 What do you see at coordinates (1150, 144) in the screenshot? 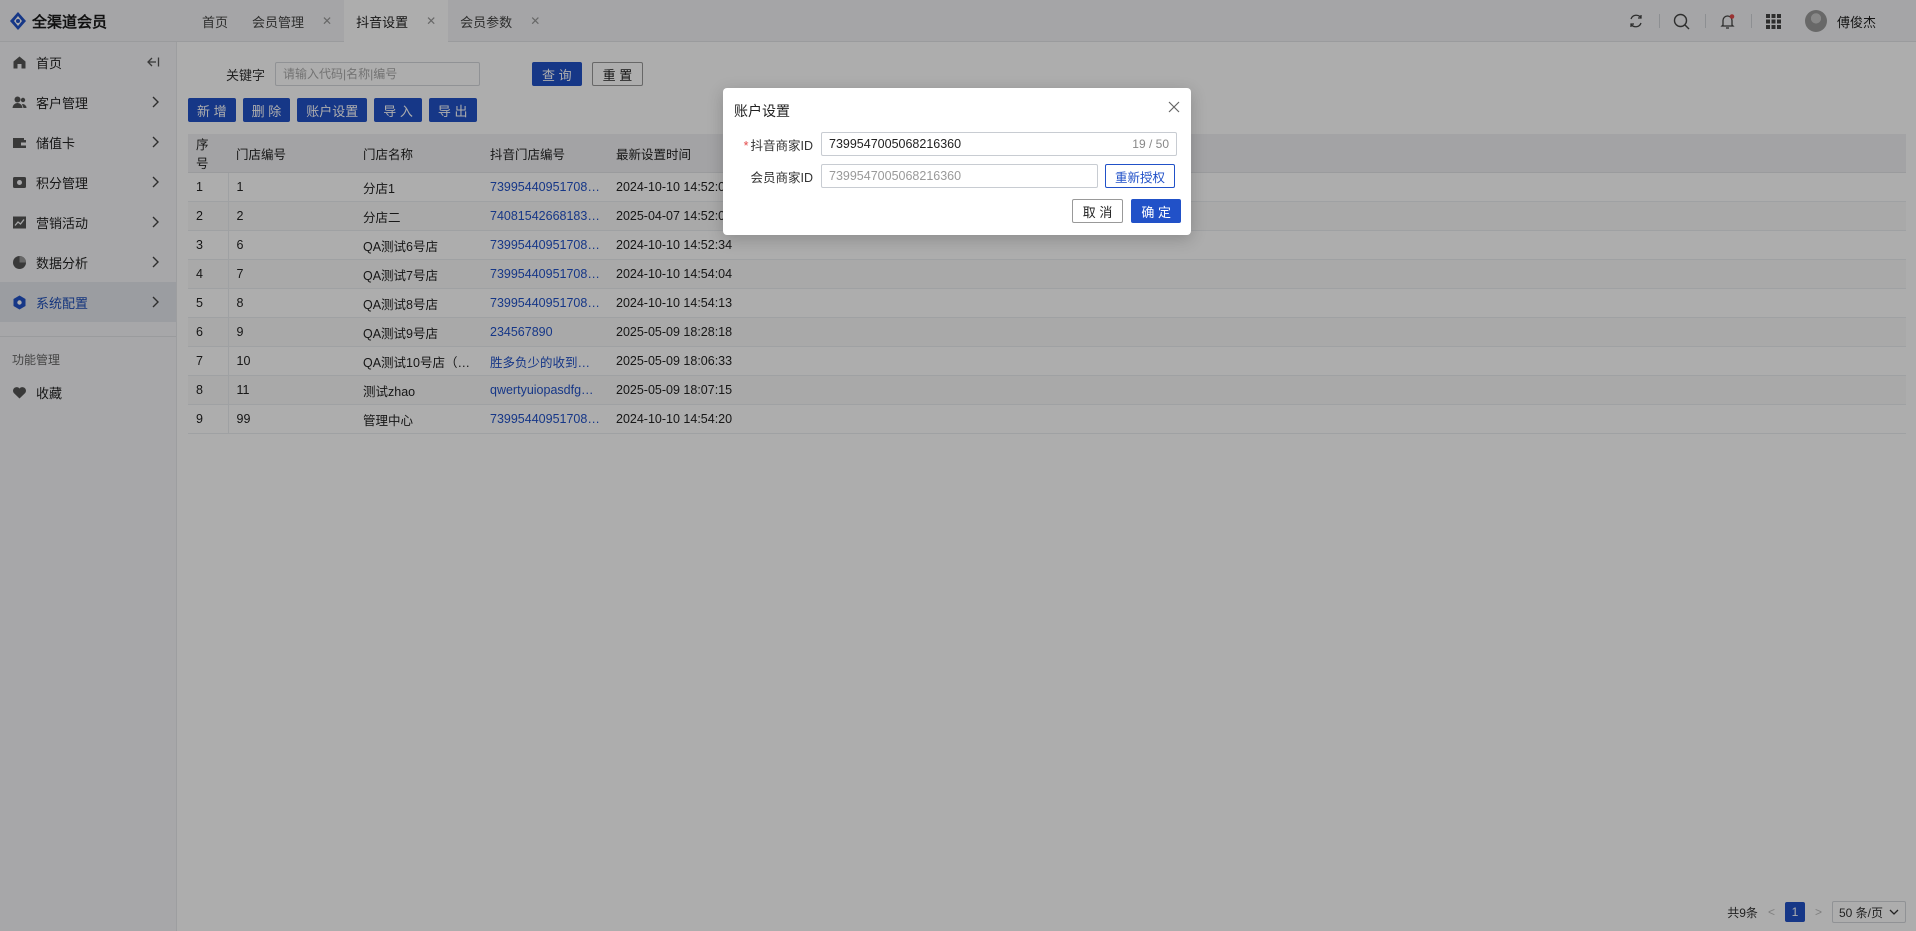
I see `char-counter: 19 / 50` at bounding box center [1150, 144].